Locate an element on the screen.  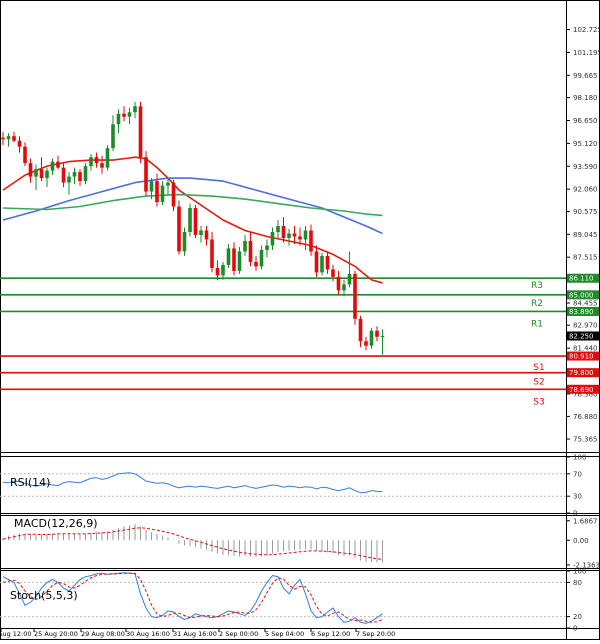
macd-signal-line is located at coordinates (192, 543).